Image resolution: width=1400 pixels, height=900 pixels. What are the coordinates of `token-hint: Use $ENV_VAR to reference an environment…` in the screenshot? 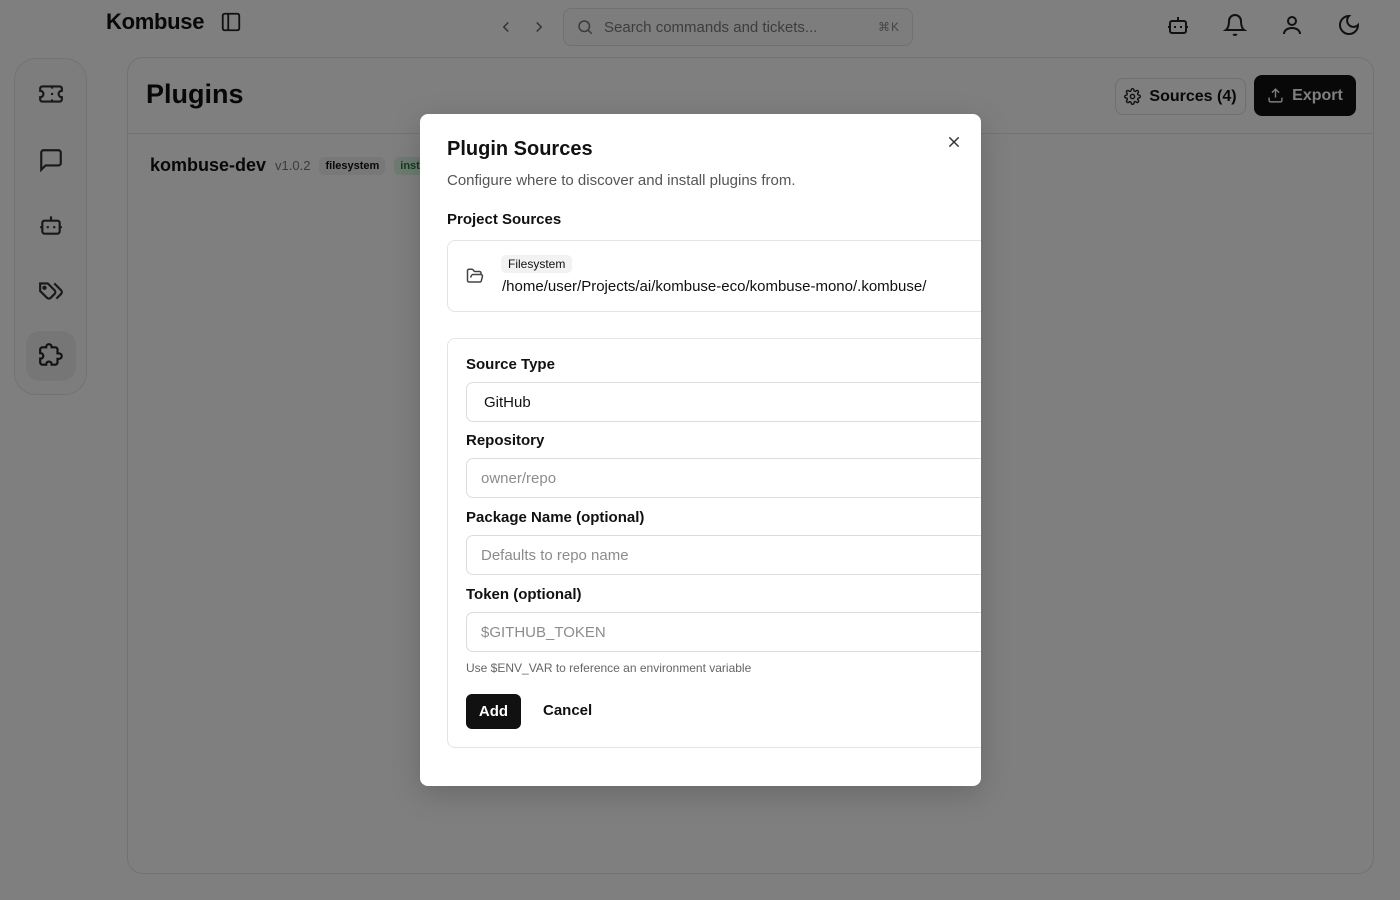 It's located at (609, 668).